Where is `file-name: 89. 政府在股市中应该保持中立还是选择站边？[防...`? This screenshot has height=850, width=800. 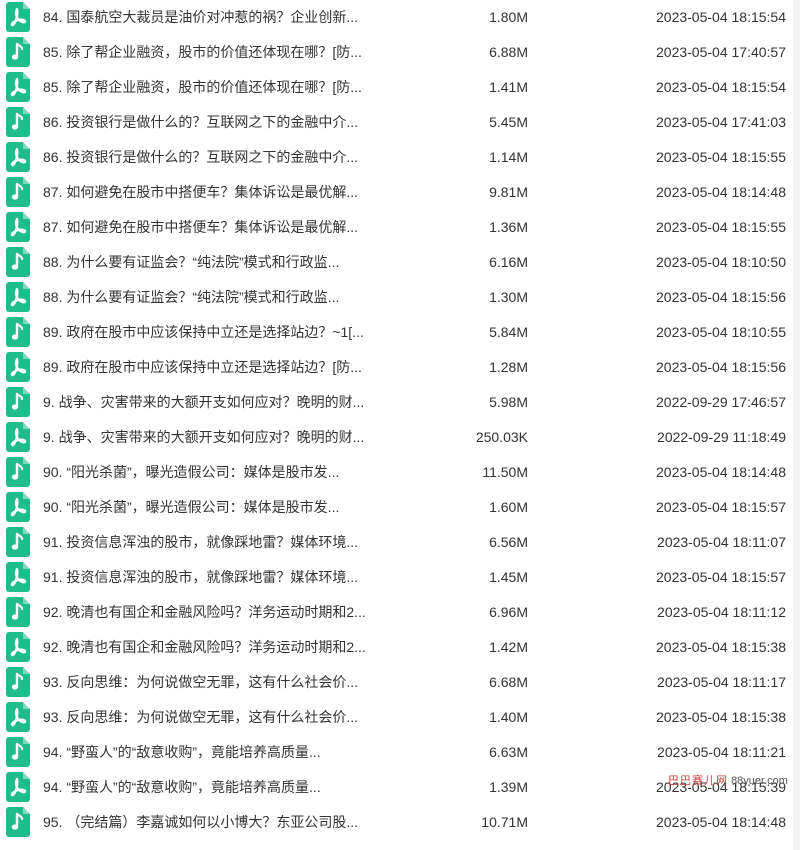 file-name: 89. 政府在股市中应该保持中立还是选择站边？[防... is located at coordinates (223, 367).